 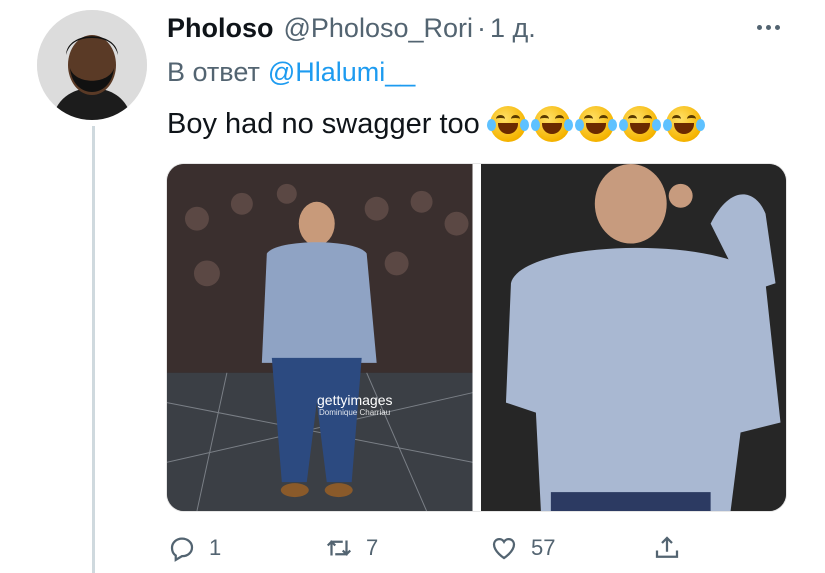 What do you see at coordinates (182, 549) in the screenshot?
I see `reply-icon` at bounding box center [182, 549].